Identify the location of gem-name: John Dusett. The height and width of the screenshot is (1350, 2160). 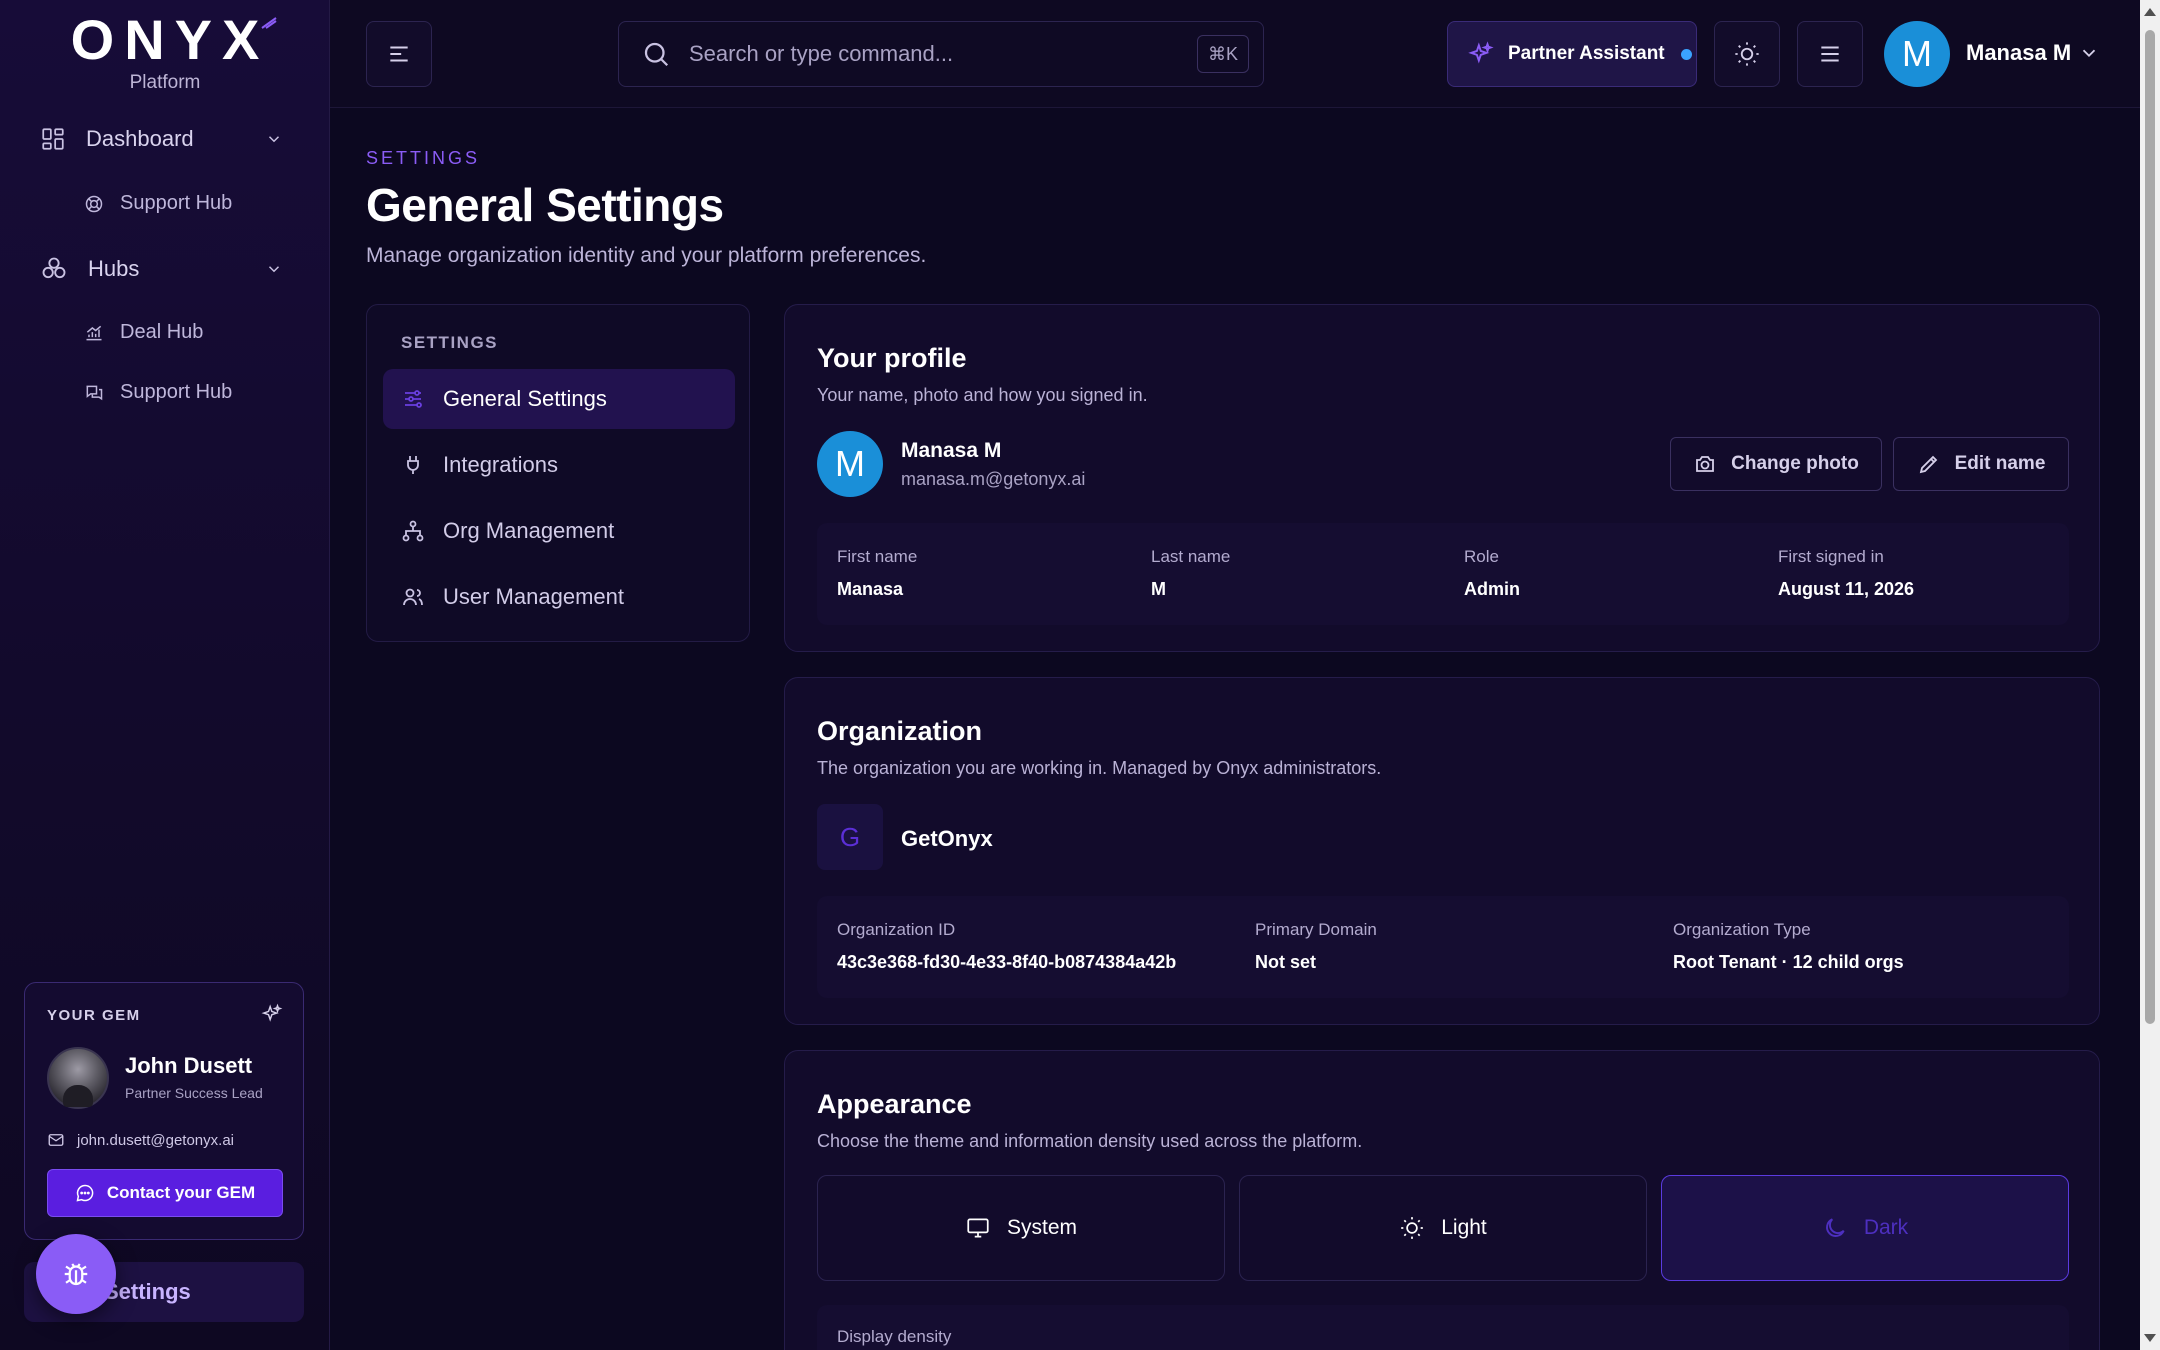
(189, 1065).